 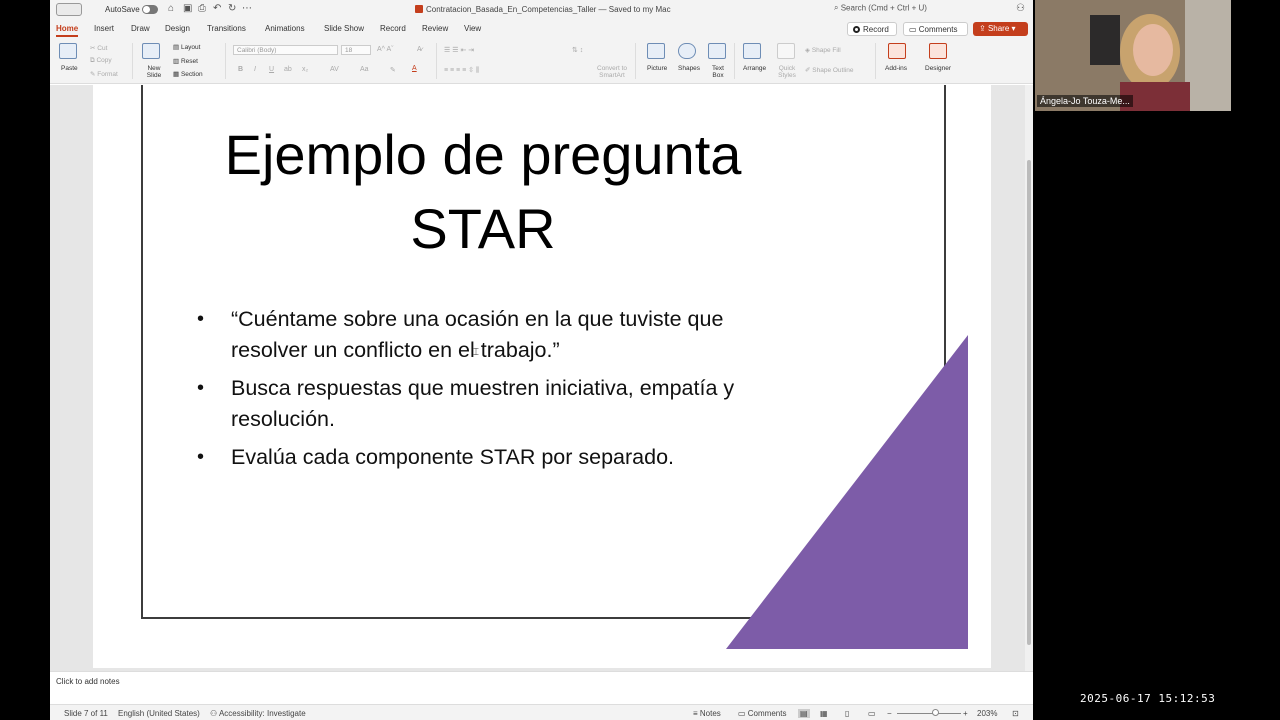 What do you see at coordinates (786, 51) in the screenshot?
I see `quick-styles-icon` at bounding box center [786, 51].